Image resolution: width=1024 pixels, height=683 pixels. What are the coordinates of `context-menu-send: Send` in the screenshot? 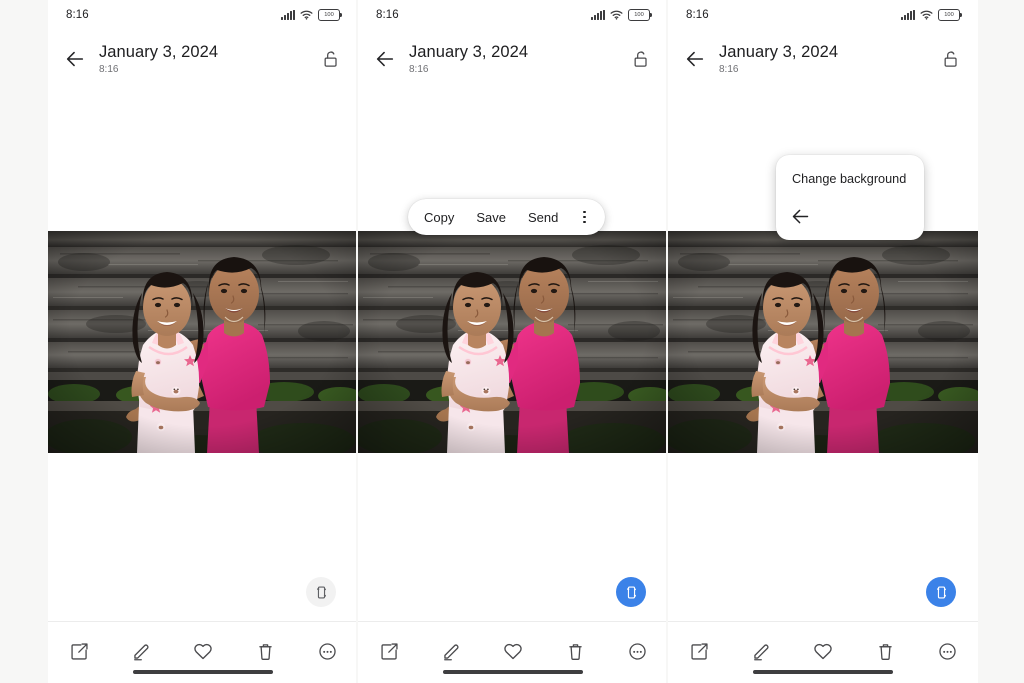 It's located at (543, 217).